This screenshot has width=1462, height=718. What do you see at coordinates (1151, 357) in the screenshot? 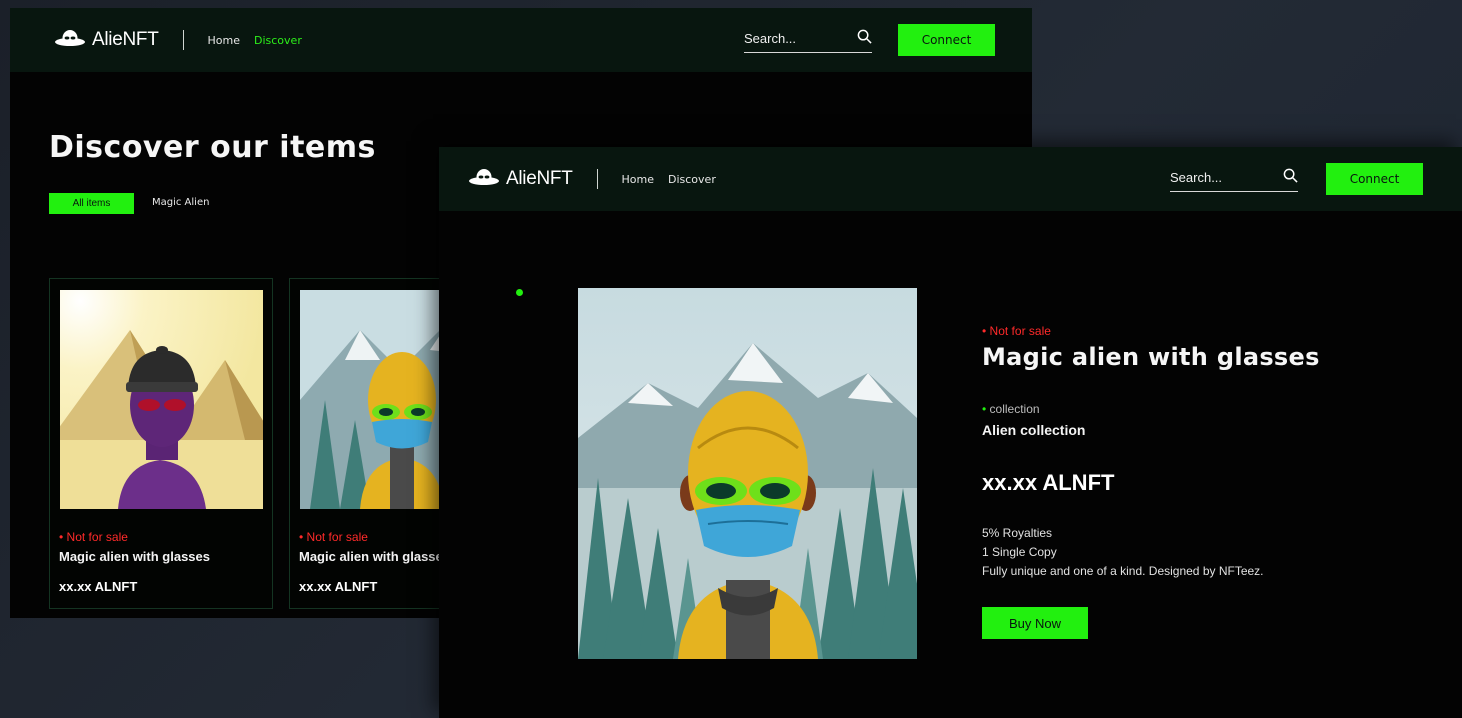
I see `nft-title: Magic alien with glasses` at bounding box center [1151, 357].